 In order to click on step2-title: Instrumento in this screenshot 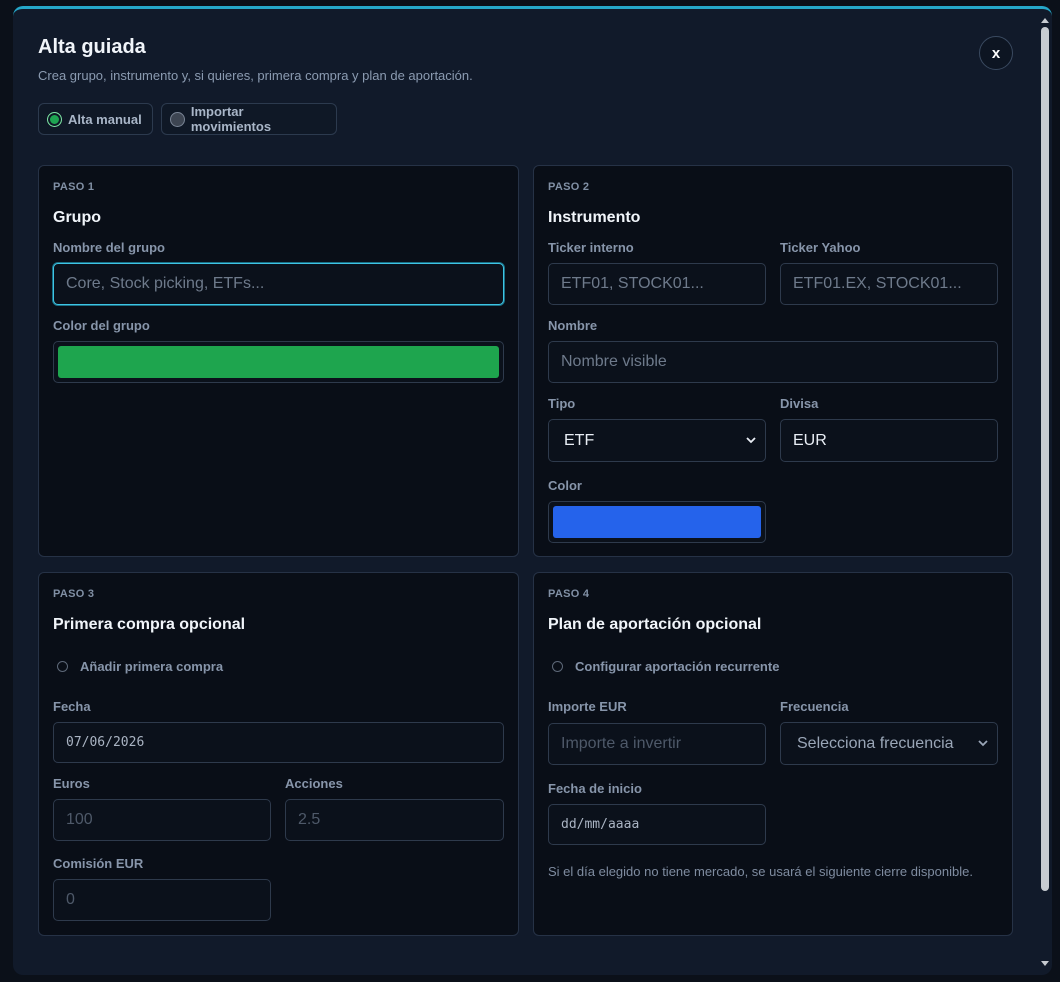, I will do `click(594, 217)`.